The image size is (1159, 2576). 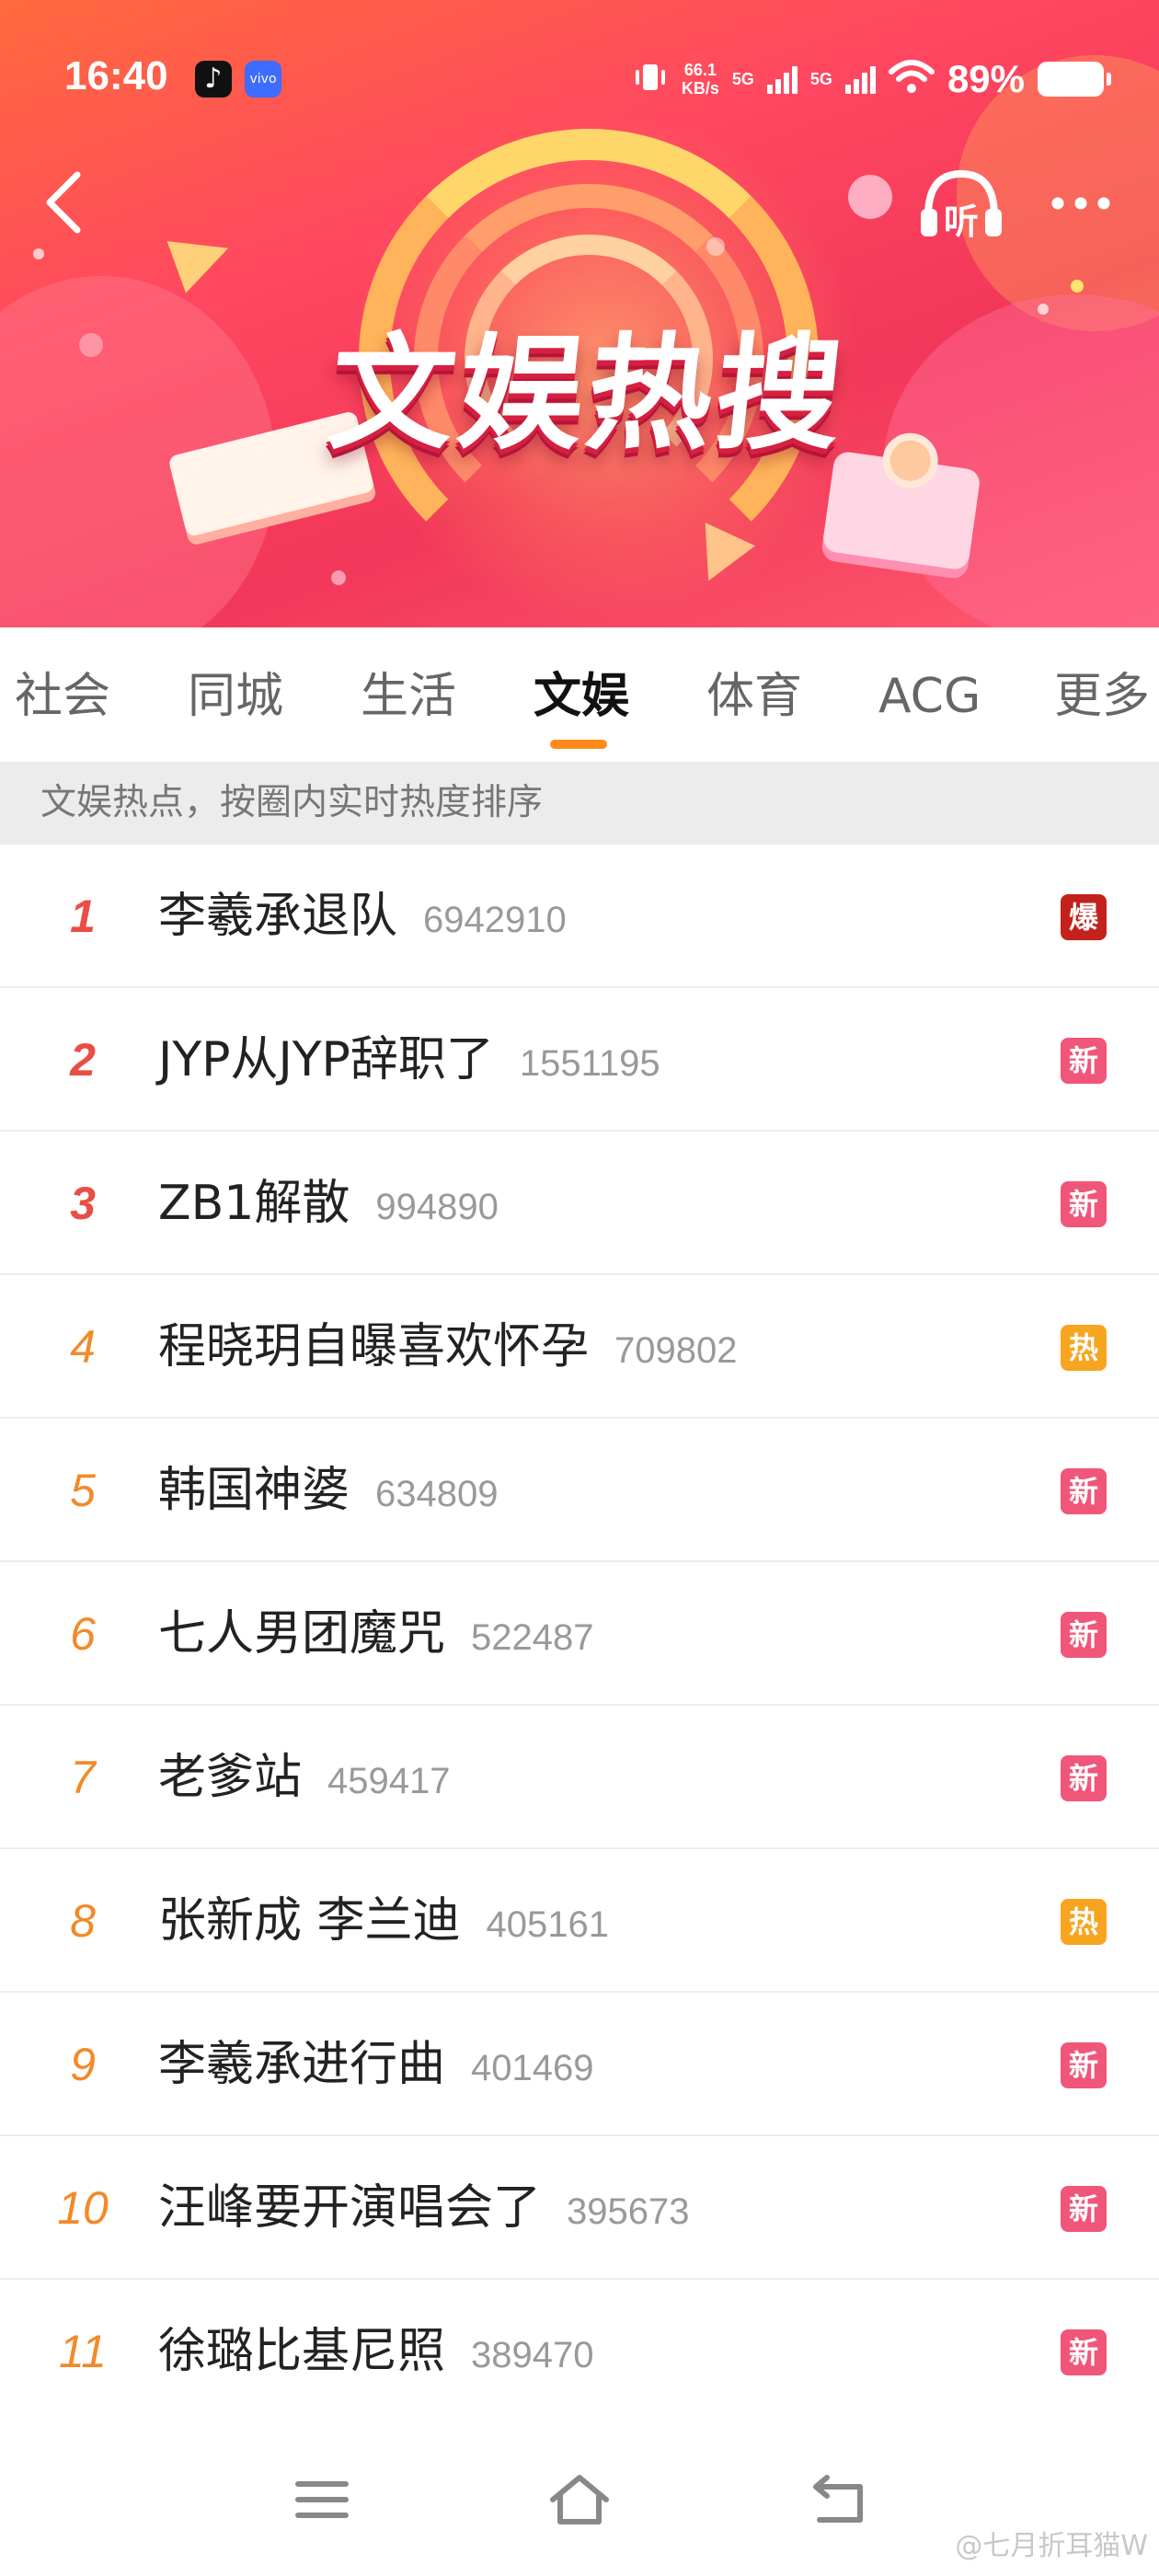 I want to click on hot-search-item: 4 程晓玥自曝喜欢怀孕 709802 热, so click(x=579, y=1347).